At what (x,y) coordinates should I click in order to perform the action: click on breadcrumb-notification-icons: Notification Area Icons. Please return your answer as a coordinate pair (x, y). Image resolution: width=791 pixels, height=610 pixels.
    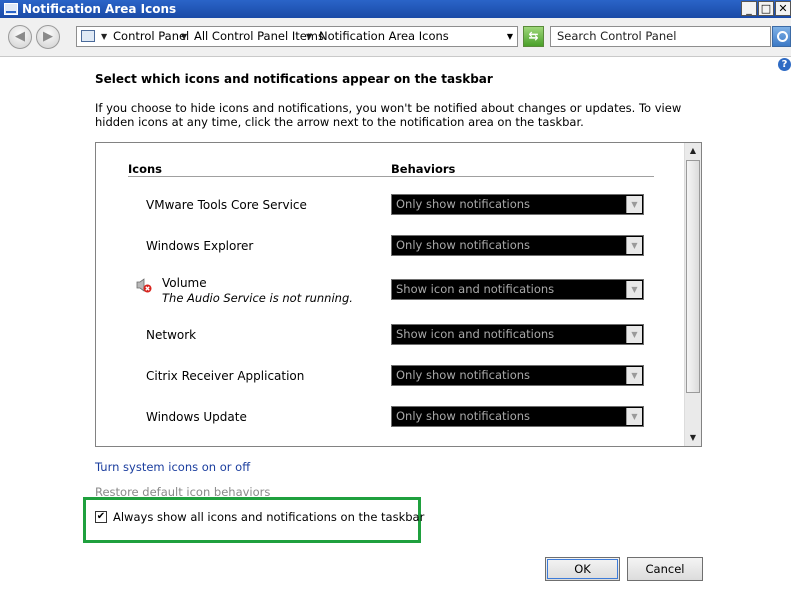
    Looking at the image, I should click on (384, 36).